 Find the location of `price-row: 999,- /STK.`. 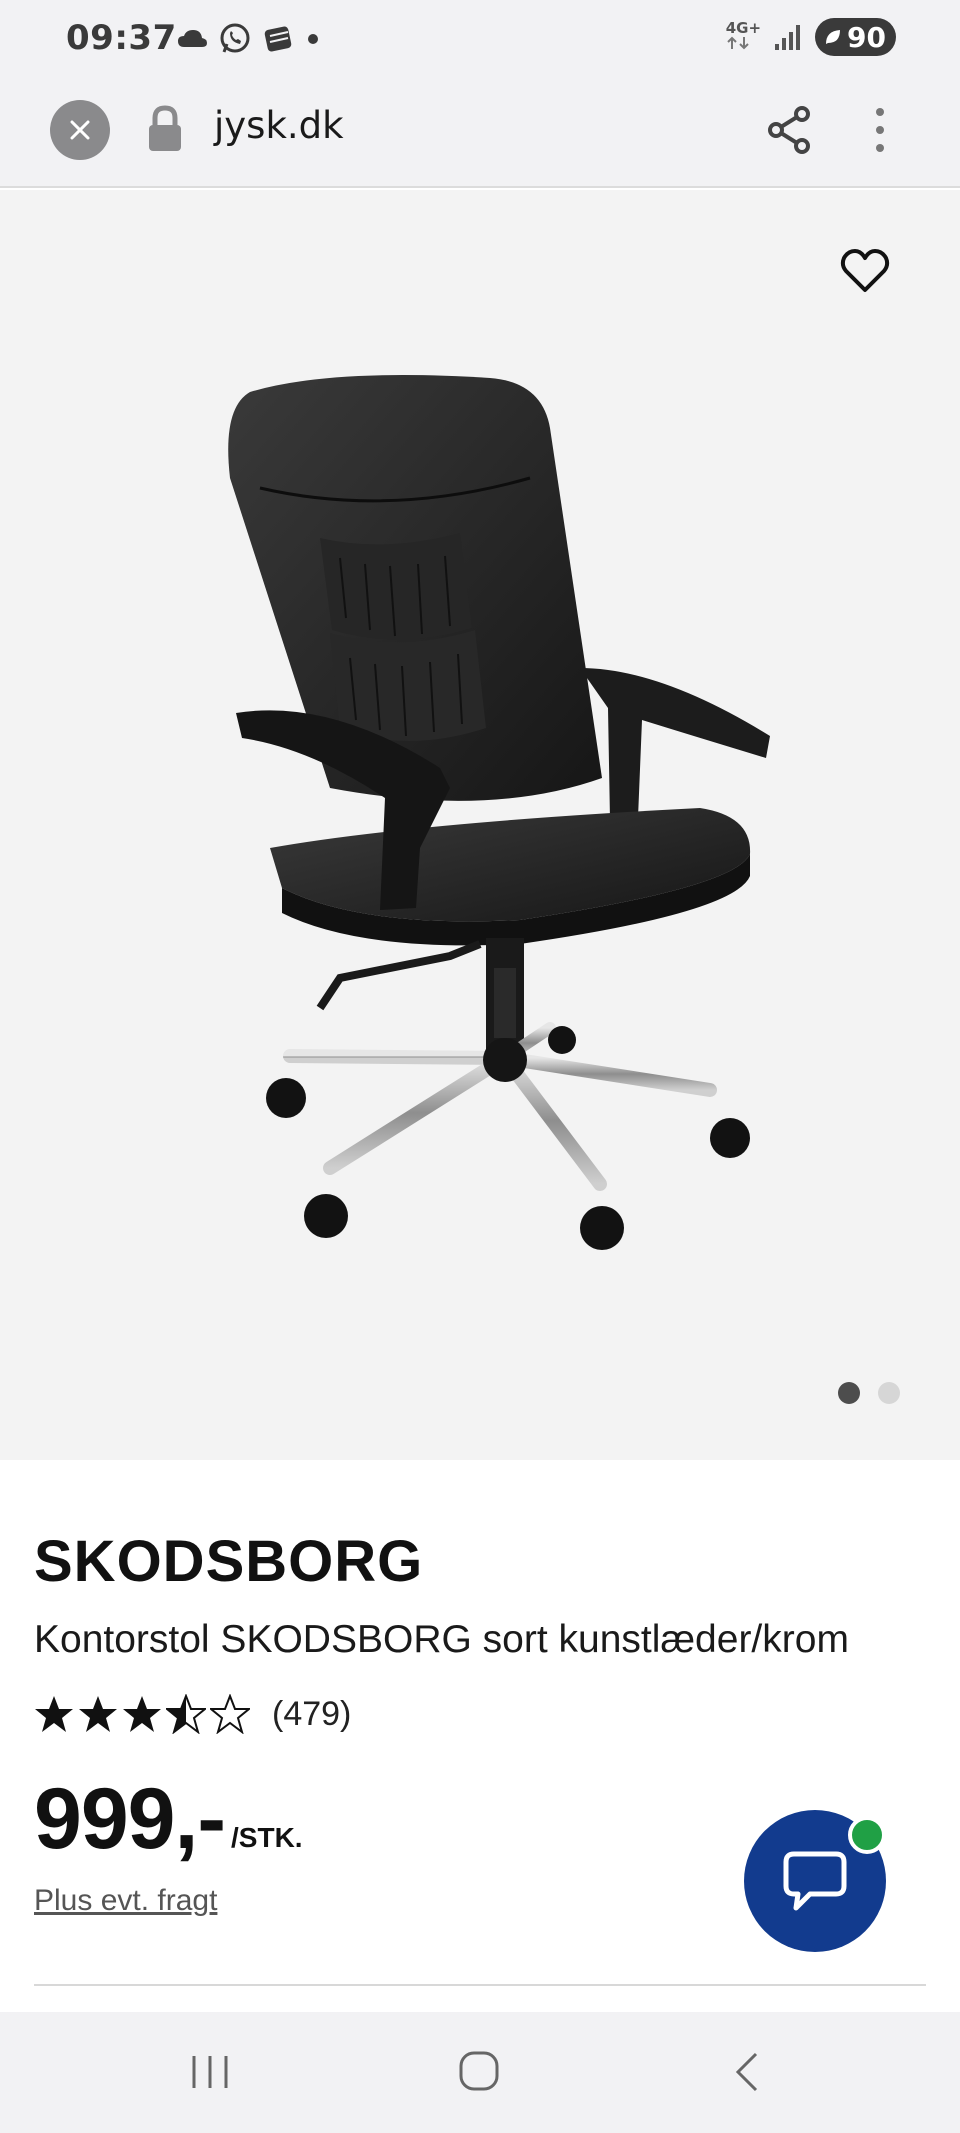

price-row: 999,- /STK. is located at coordinates (168, 1819).